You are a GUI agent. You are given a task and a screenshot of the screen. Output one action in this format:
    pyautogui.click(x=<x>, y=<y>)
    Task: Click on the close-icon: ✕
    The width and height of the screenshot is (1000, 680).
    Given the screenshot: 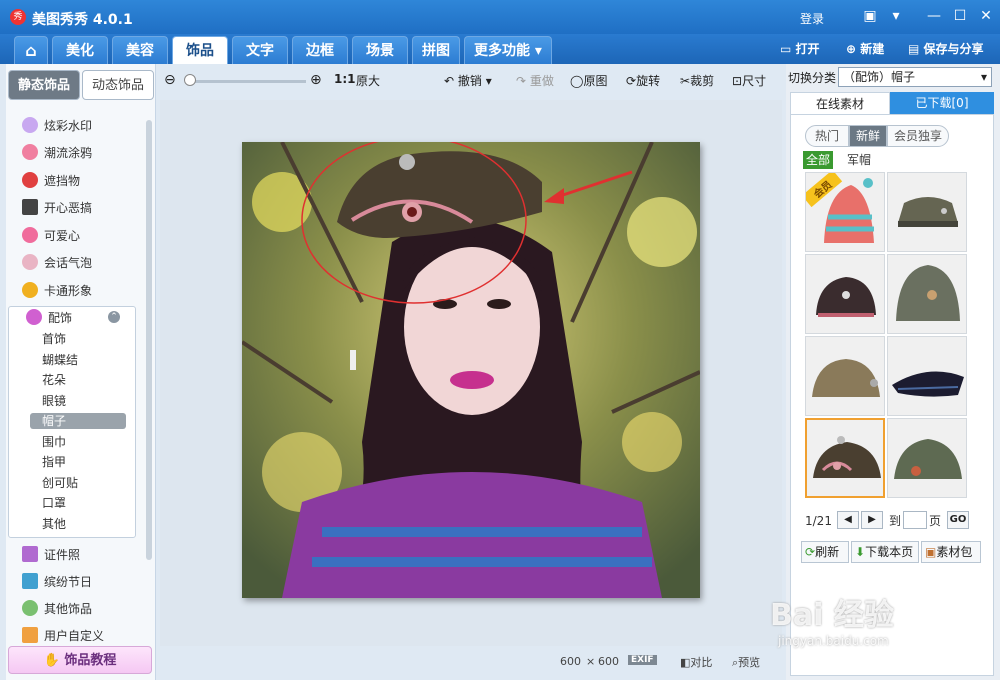 What is the action you would take?
    pyautogui.click(x=986, y=16)
    